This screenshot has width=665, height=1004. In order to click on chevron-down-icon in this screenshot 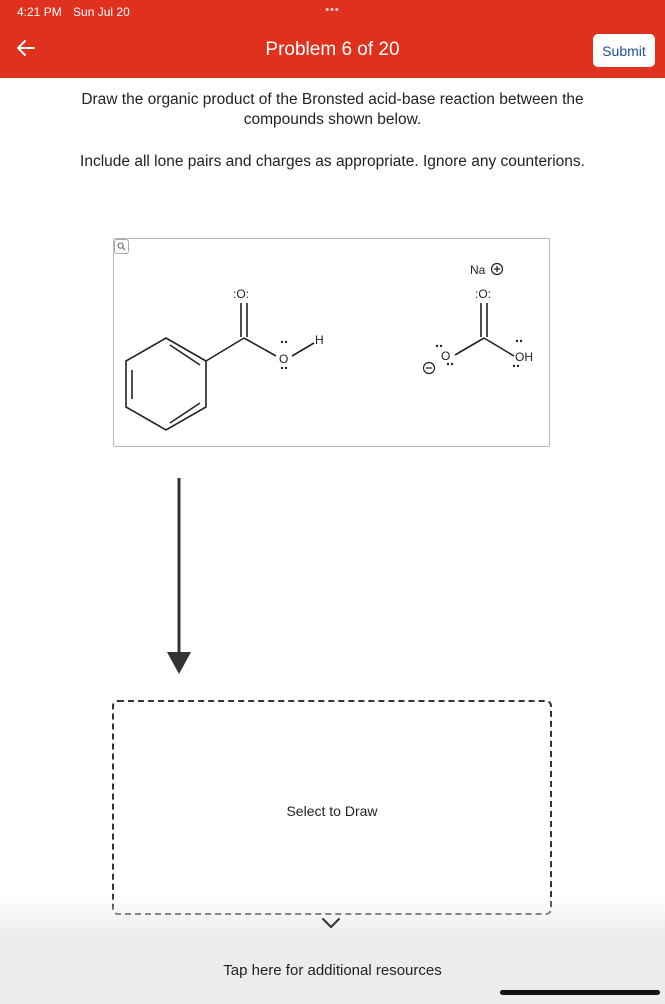, I will do `click(331, 923)`.